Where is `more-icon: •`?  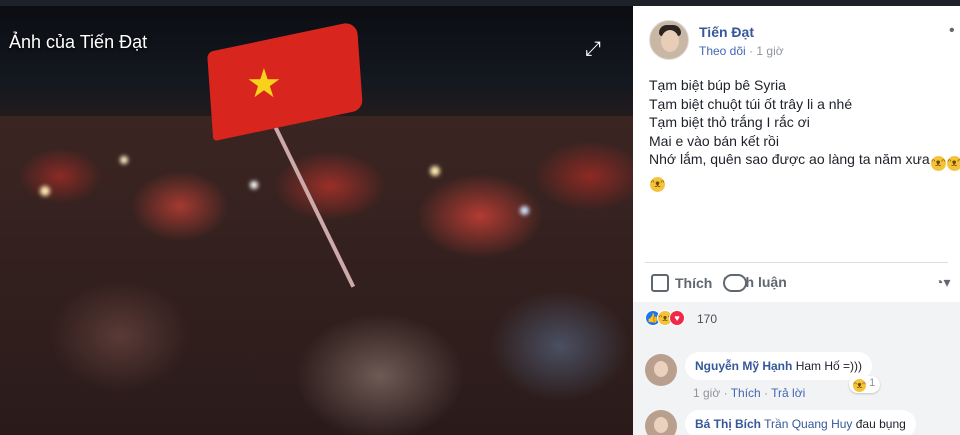
more-icon: • is located at coordinates (952, 31).